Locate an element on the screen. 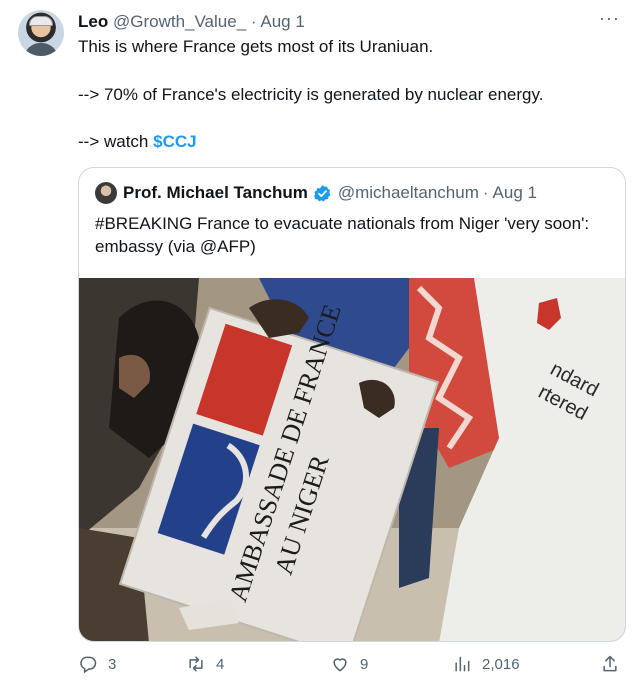  tweet-date: Aug 1 is located at coordinates (282, 21).